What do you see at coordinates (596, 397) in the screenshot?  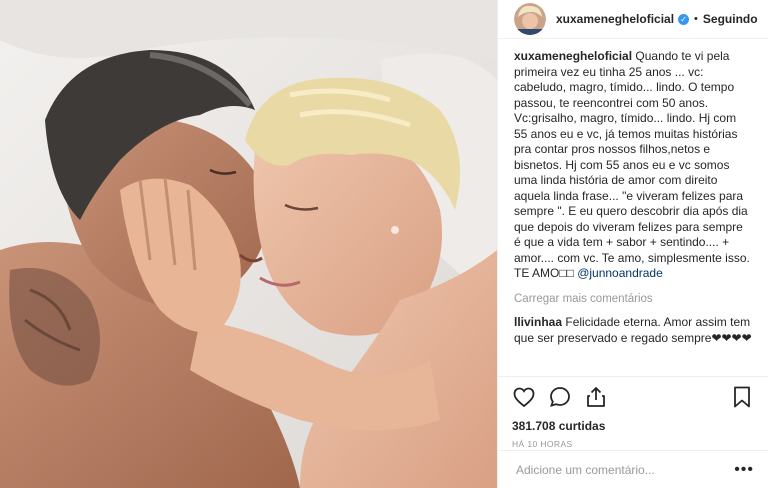 I see `share-icon` at bounding box center [596, 397].